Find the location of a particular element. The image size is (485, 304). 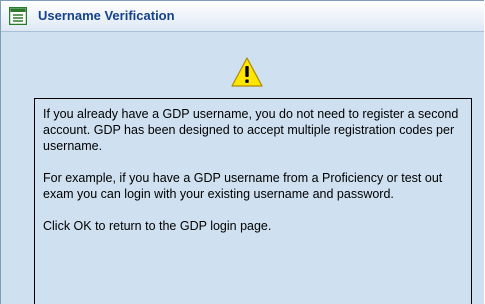

dialog-titlebar: Username Verification is located at coordinates (242, 16).